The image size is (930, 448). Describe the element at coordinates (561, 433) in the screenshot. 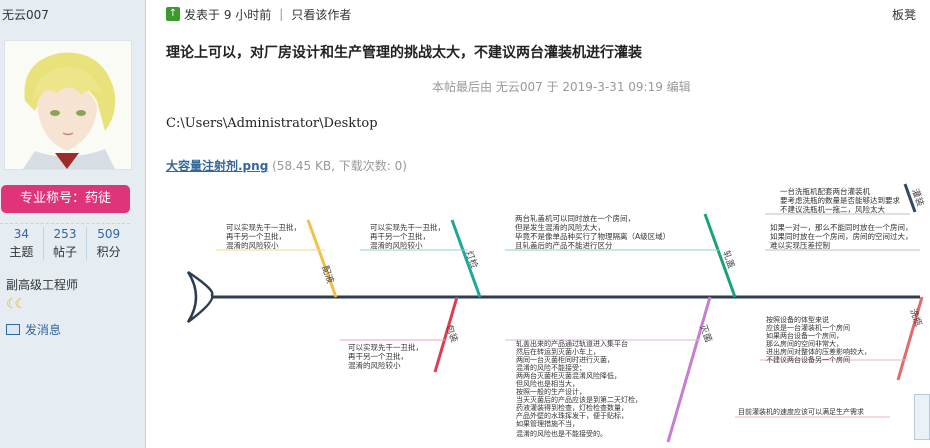

I see `bone-bottom-2-line-12: 混淆的风险也是不能接受的。` at that location.